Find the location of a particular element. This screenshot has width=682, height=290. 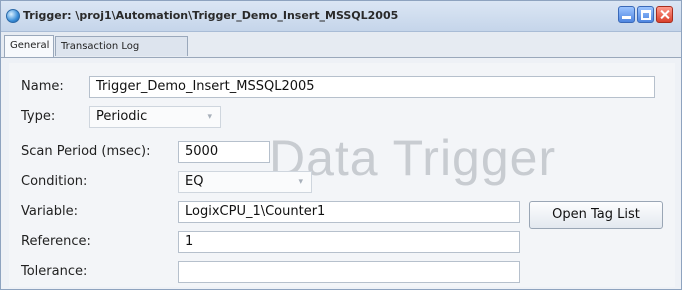

tab-transaction-log: Transaction Log is located at coordinates (121, 46).